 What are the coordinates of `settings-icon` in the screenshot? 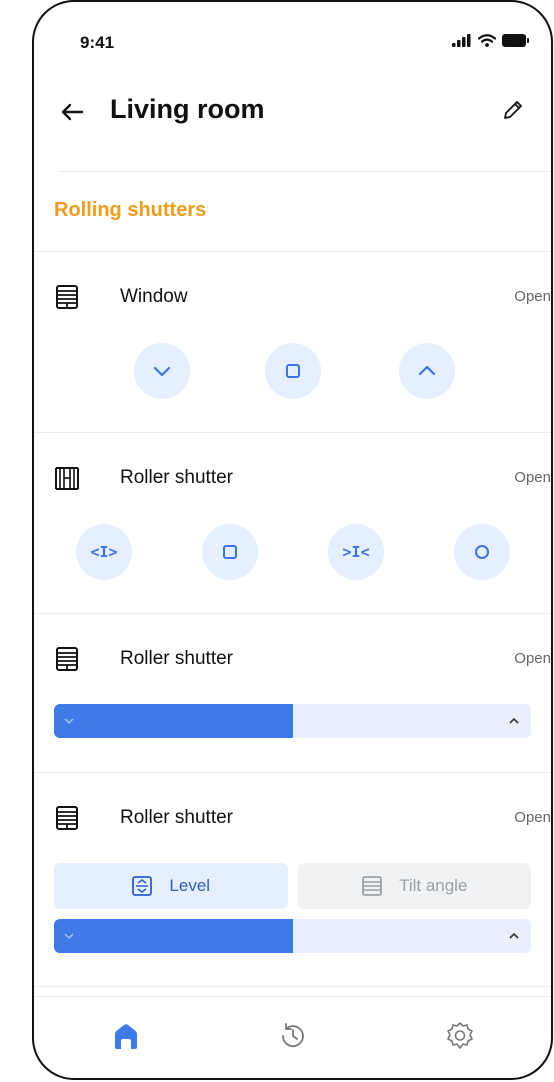 It's located at (460, 1035).